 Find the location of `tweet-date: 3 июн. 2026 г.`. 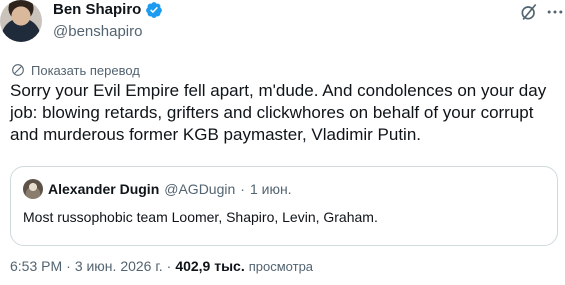

tweet-date: 3 июн. 2026 г. is located at coordinates (119, 266).